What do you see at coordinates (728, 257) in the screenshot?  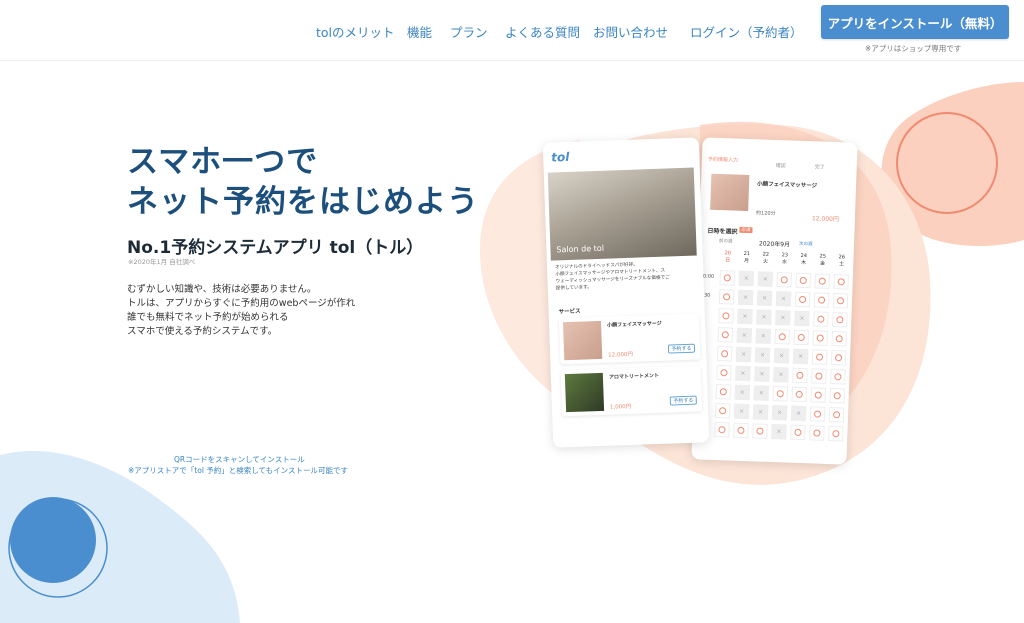 I see `calendar-day-header: 20 日` at bounding box center [728, 257].